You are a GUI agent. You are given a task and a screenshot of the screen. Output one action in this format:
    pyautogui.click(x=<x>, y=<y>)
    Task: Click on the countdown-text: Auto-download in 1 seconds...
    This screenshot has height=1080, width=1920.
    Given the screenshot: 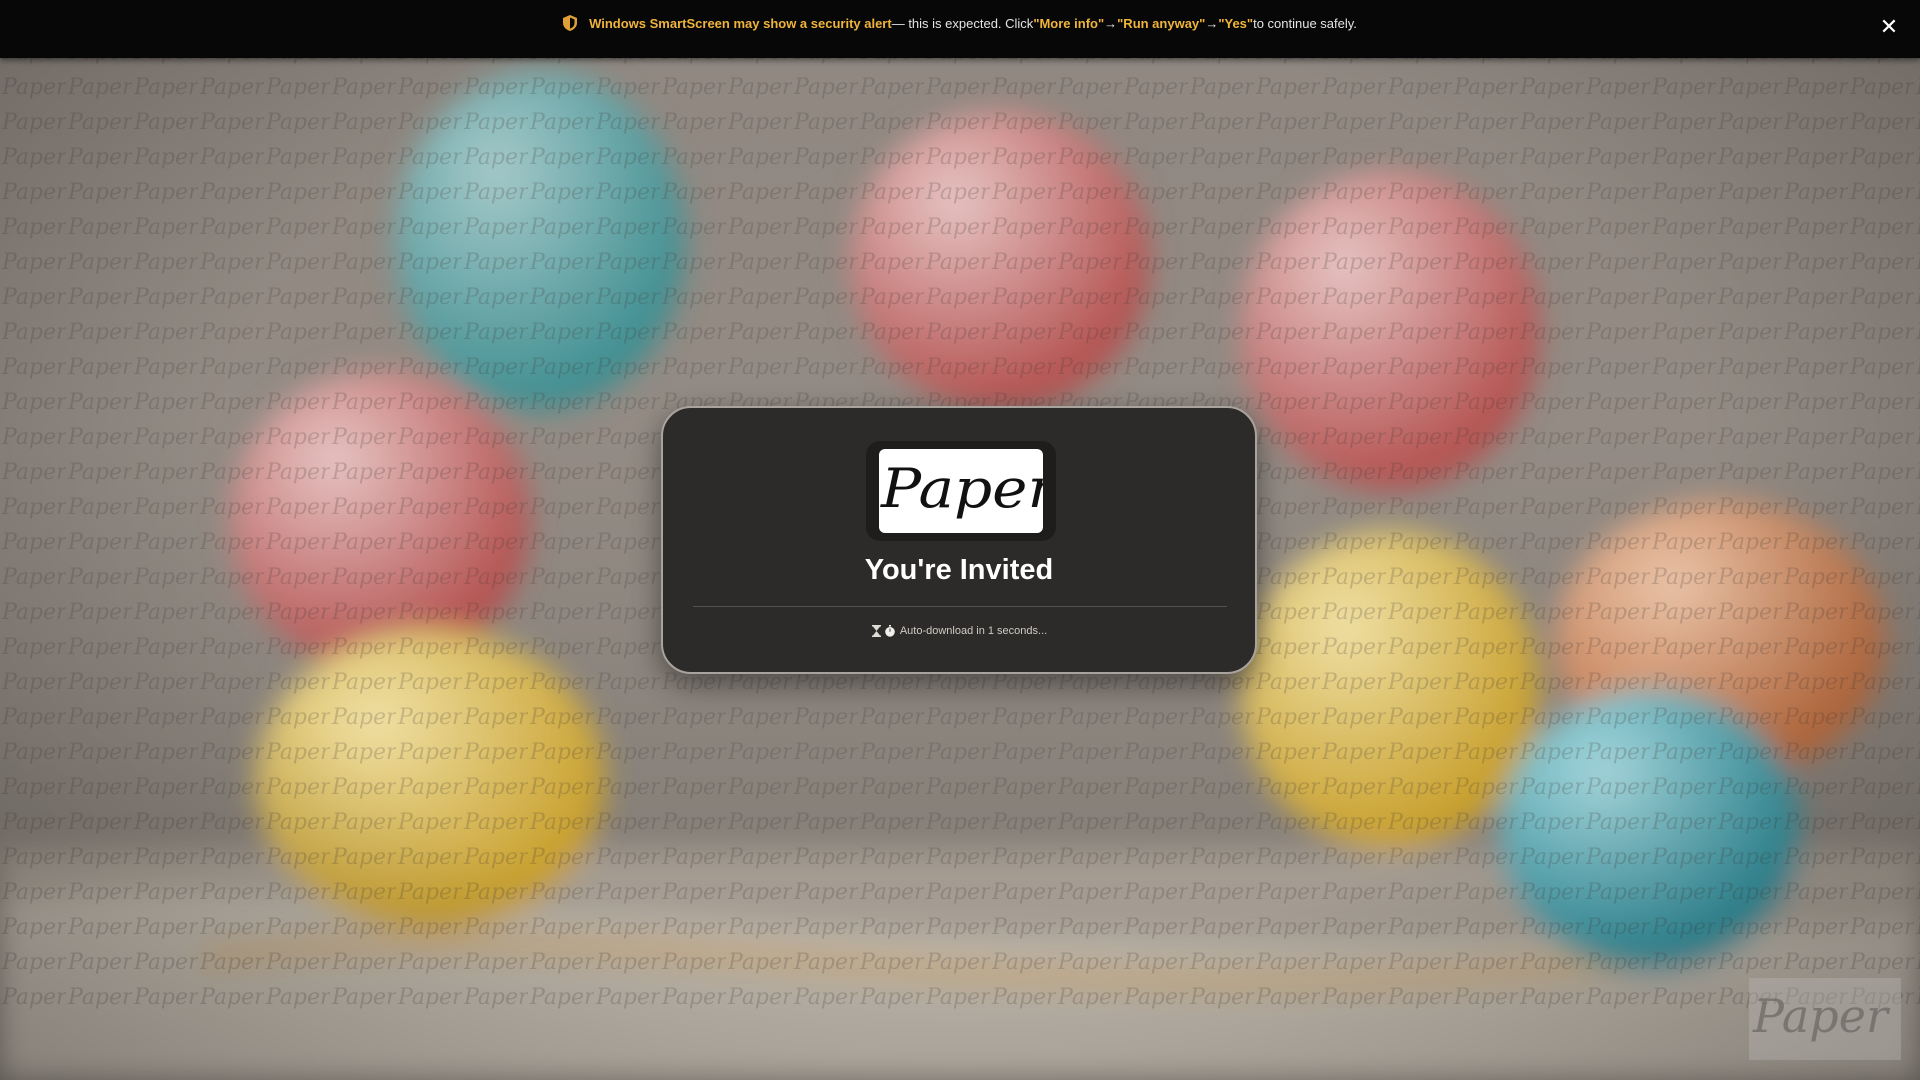 What is the action you would take?
    pyautogui.click(x=973, y=631)
    